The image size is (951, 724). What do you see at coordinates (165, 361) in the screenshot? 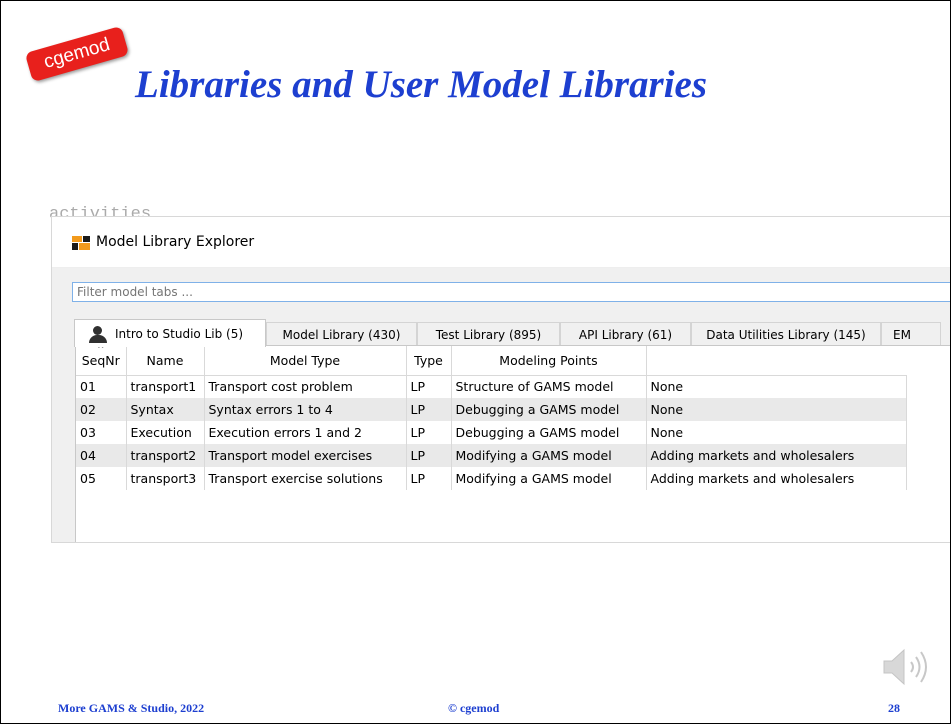
I see `column-header-name: Name` at bounding box center [165, 361].